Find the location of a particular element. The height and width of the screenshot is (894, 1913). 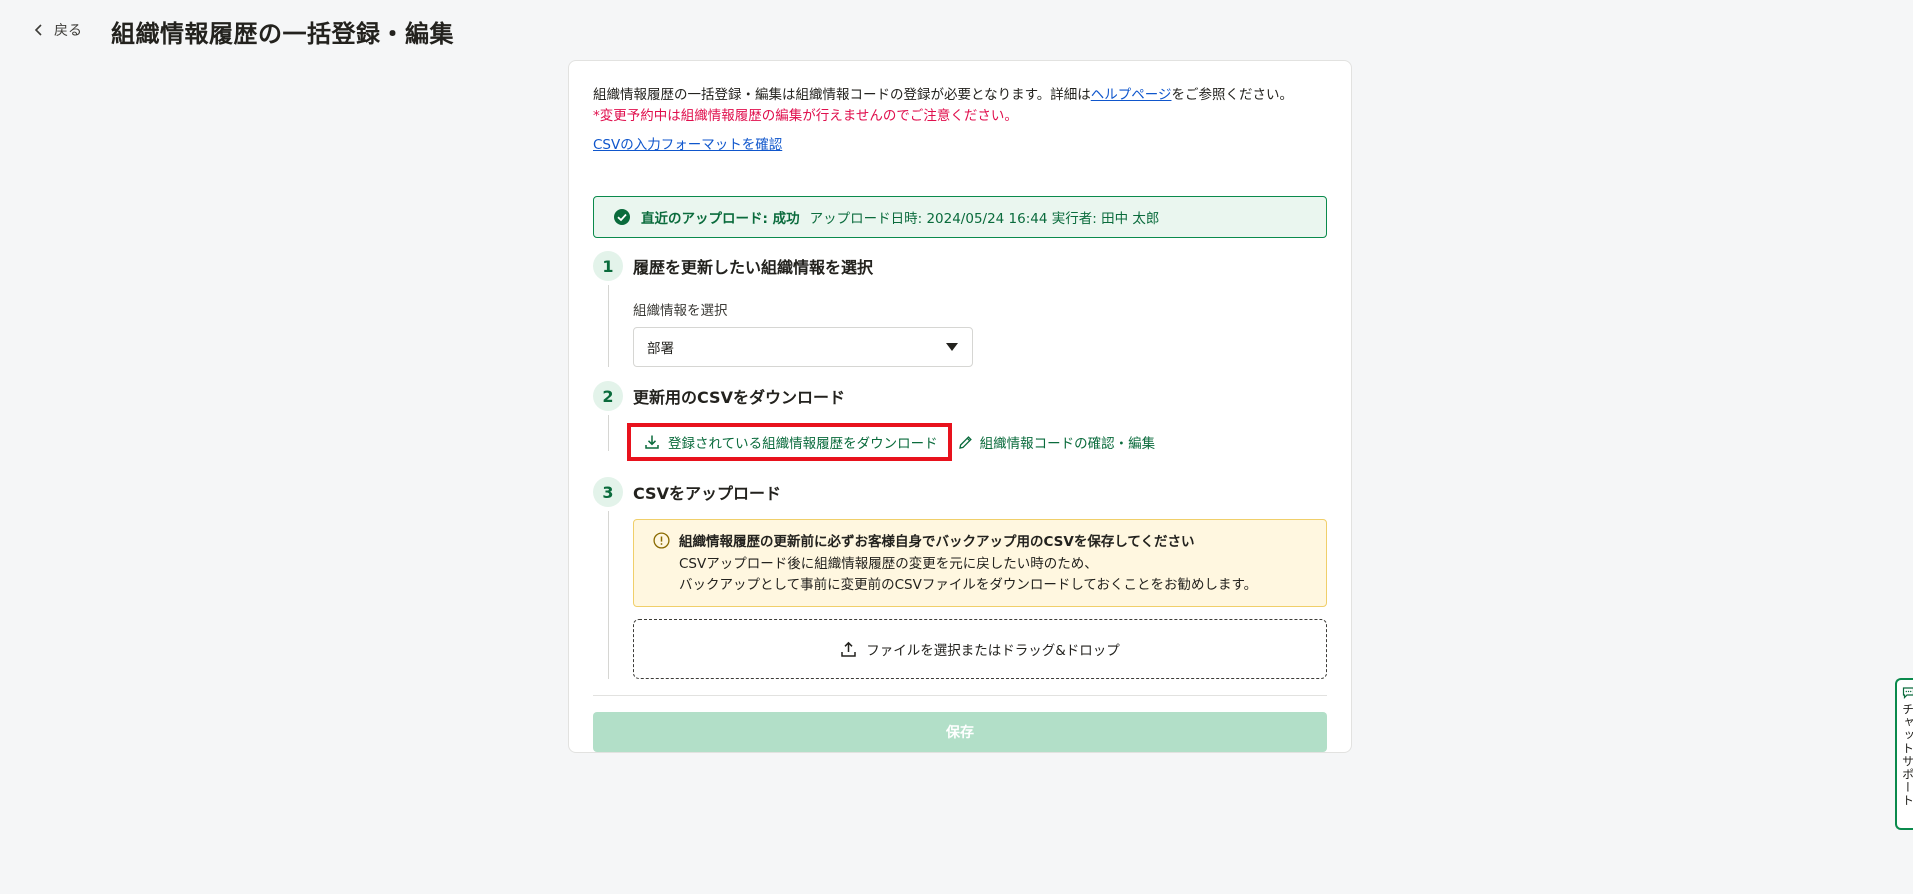

step-2-header: 2 更新用のCSVをダウンロード is located at coordinates (719, 396).